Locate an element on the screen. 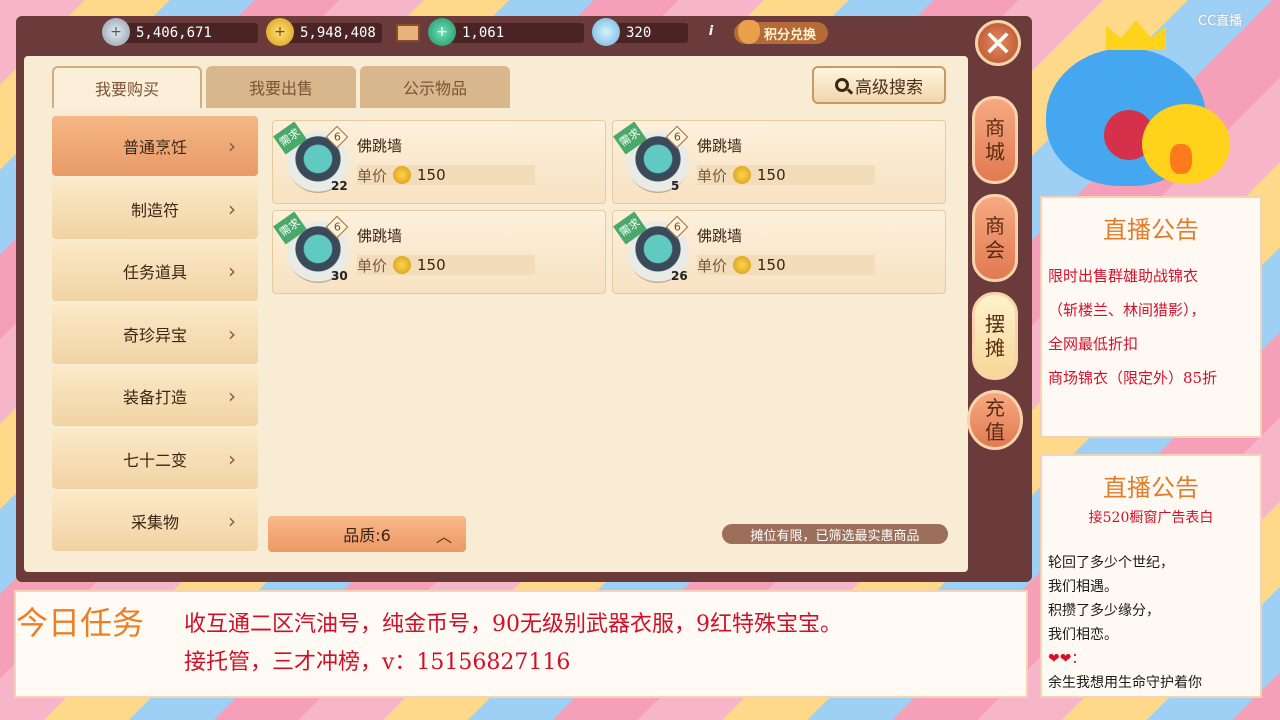  silver-currency: + 5,406,671 is located at coordinates (180, 32).